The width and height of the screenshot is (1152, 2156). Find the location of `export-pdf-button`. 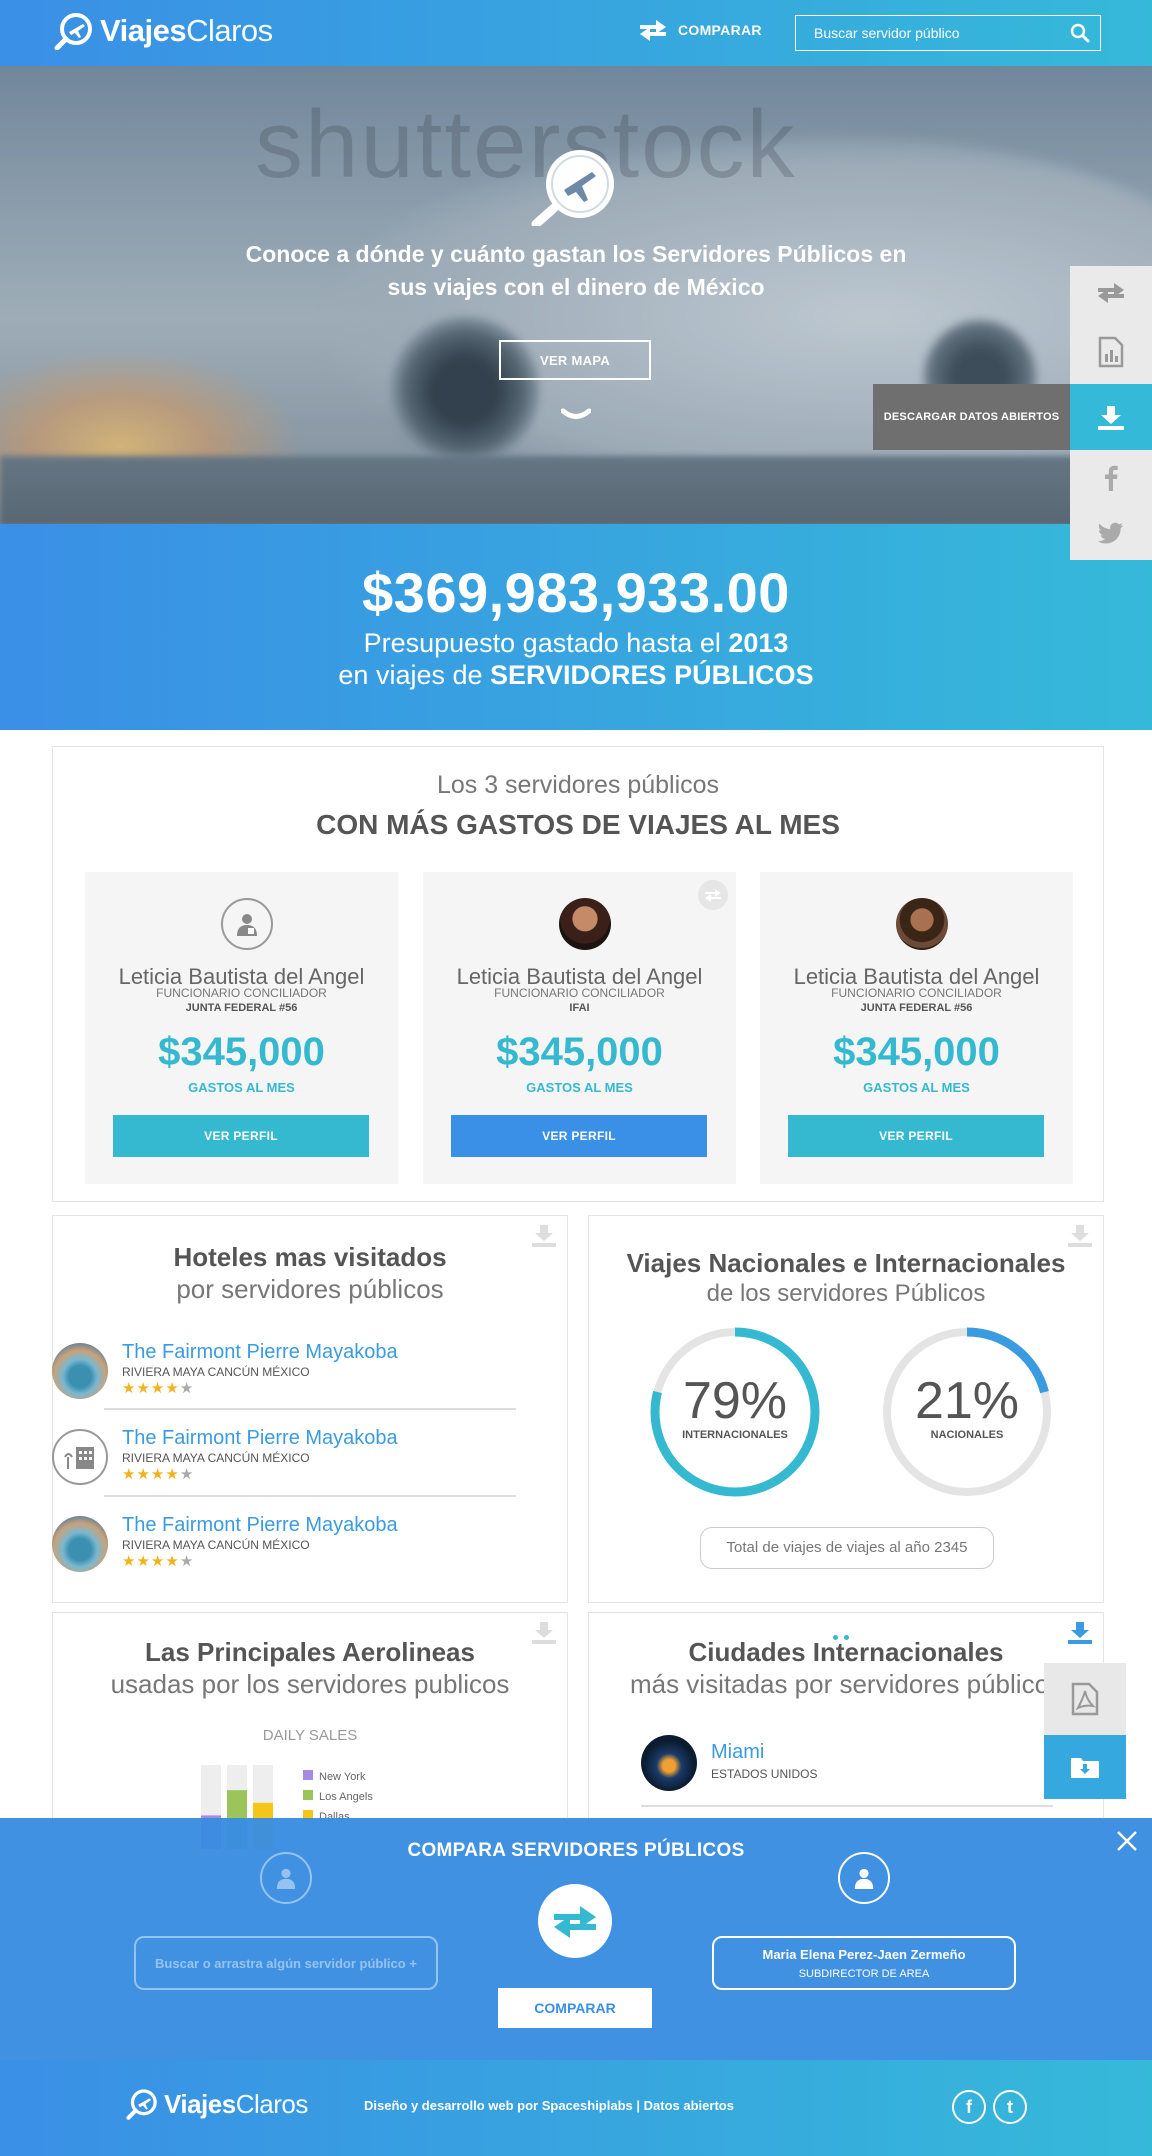

export-pdf-button is located at coordinates (1085, 1699).